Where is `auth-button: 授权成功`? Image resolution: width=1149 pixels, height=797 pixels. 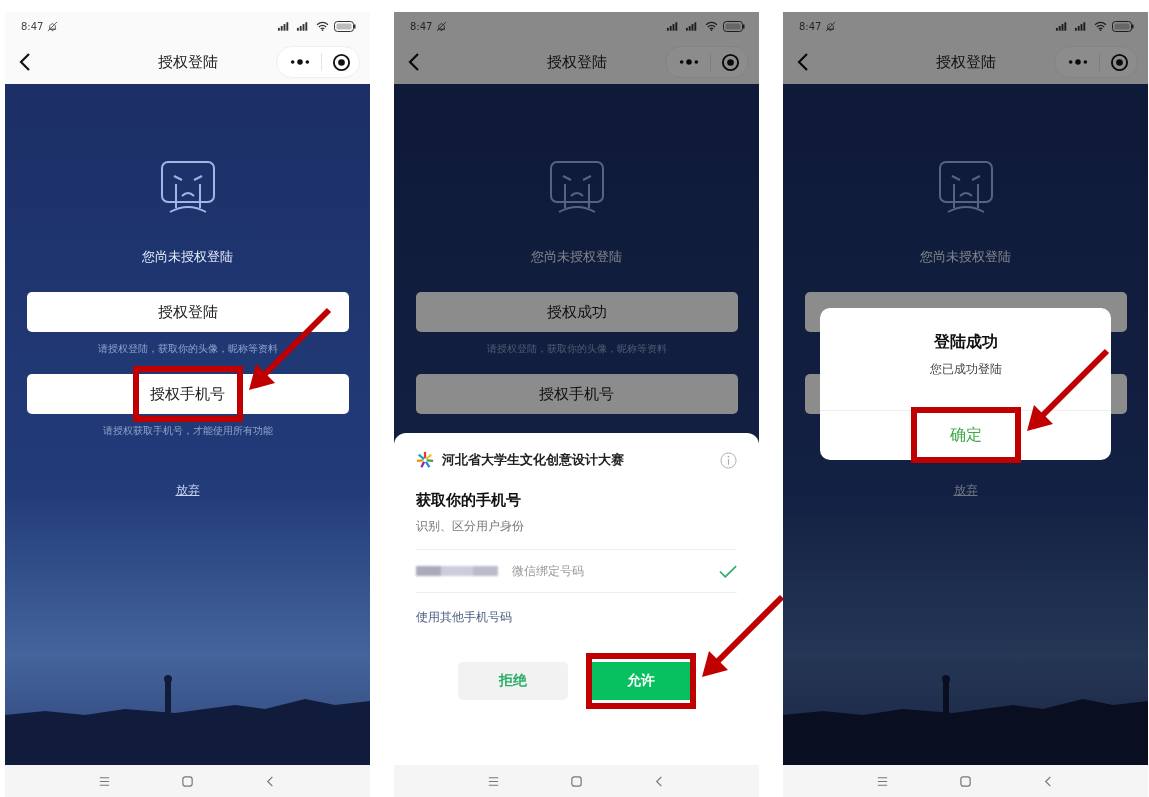 auth-button: 授权成功 is located at coordinates (576, 312).